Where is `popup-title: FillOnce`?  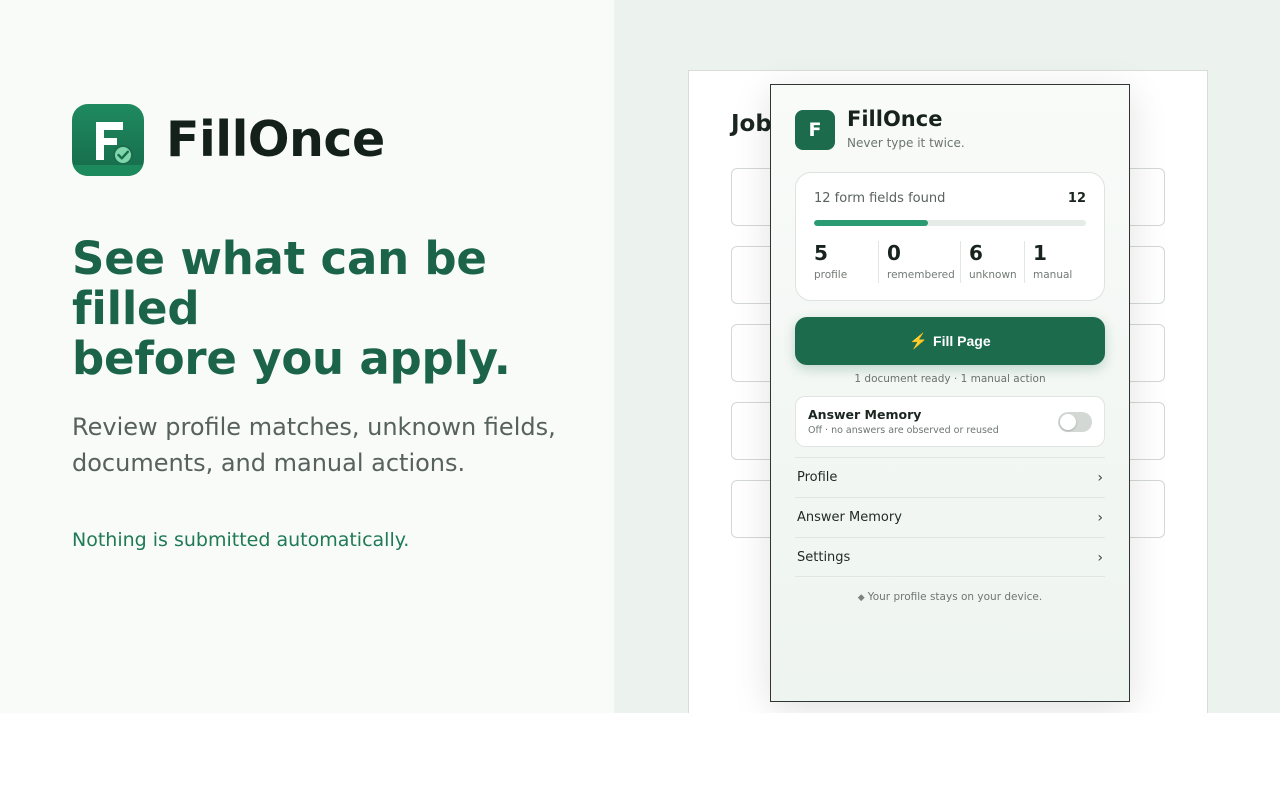
popup-title: FillOnce is located at coordinates (895, 119).